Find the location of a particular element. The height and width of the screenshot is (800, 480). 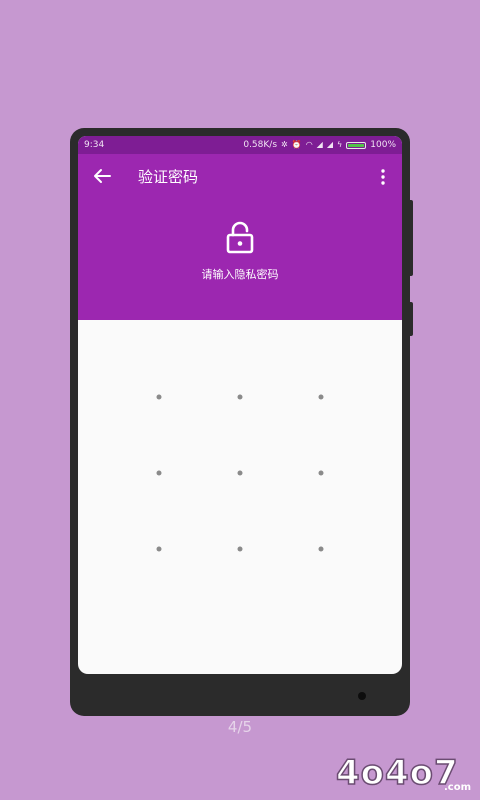

status-right: 0.58K/s ✲ ⏰ ◠ ◢ ◢ ϟ 100% is located at coordinates (319, 145).